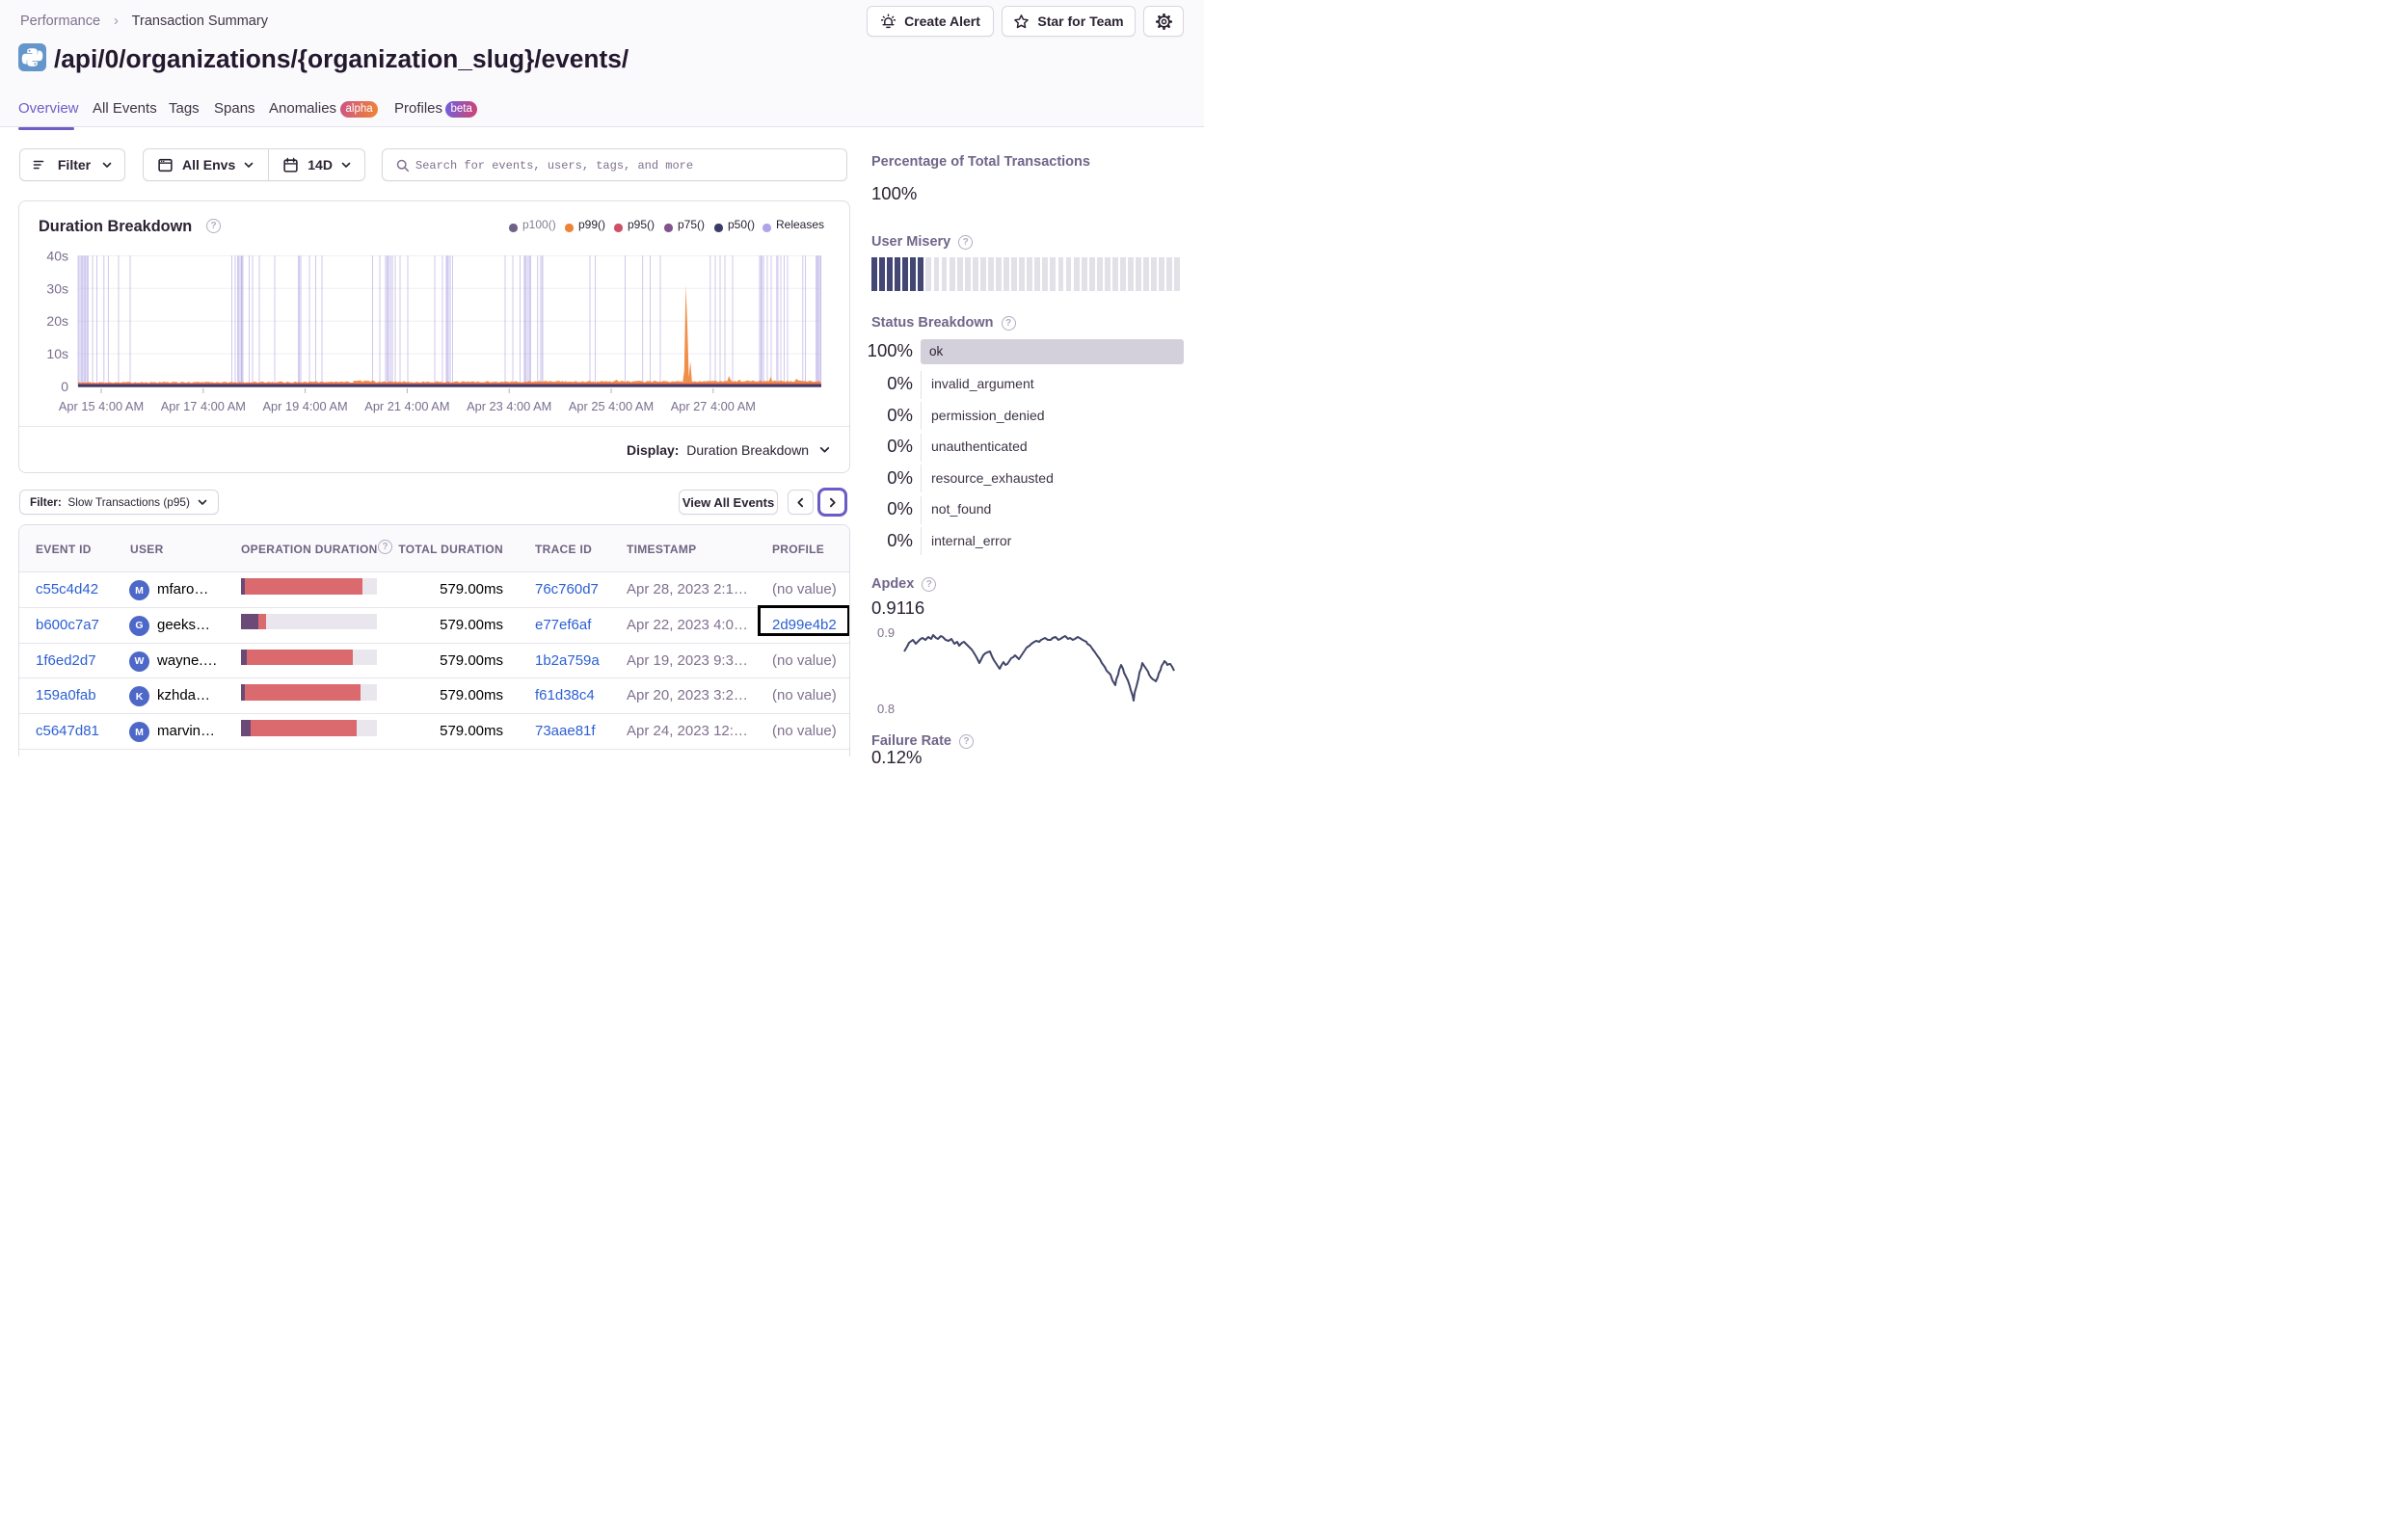 The height and width of the screenshot is (1513, 2408). What do you see at coordinates (713, 406) in the screenshot?
I see `svg-text: Apr 27 4:00 AM` at bounding box center [713, 406].